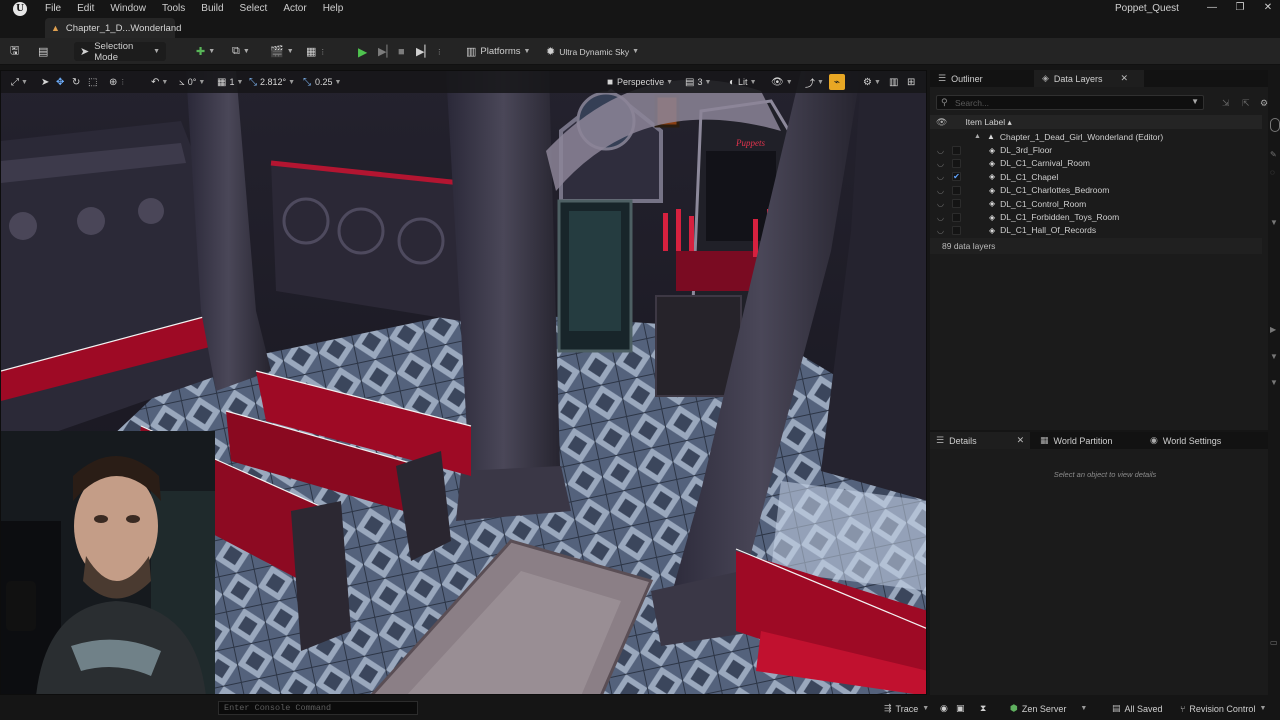 The image size is (1280, 720). What do you see at coordinates (1096, 216) in the screenshot?
I see `tree-row: ◡ ◈ DL_C1_Forbidden_Toys_Room` at bounding box center [1096, 216].